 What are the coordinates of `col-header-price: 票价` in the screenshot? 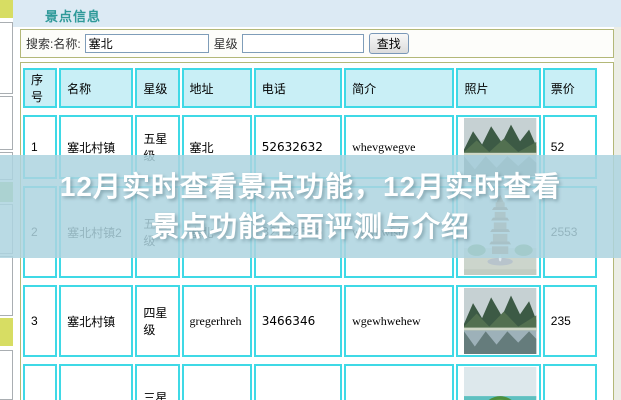 It's located at (569, 88).